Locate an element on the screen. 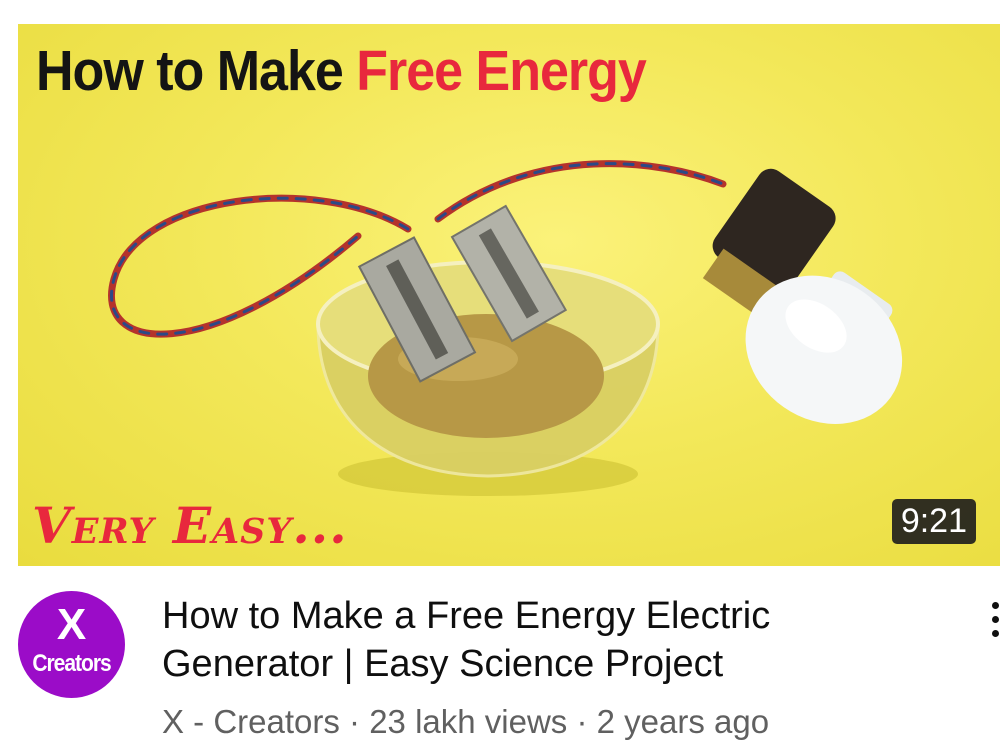  channel-avatar: X Creators is located at coordinates (71, 644).